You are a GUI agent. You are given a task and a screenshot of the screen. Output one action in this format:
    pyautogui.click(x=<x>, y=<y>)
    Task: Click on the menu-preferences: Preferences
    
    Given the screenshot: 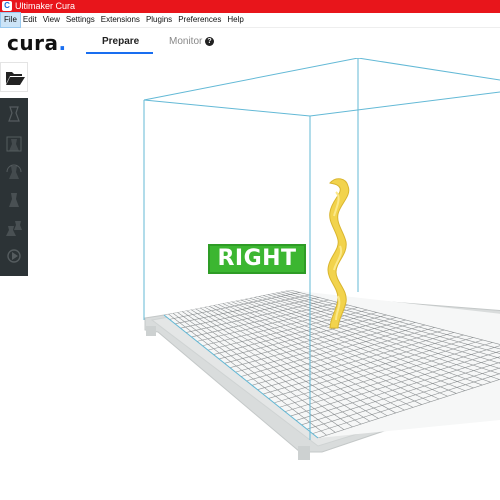 What is the action you would take?
    pyautogui.click(x=199, y=20)
    